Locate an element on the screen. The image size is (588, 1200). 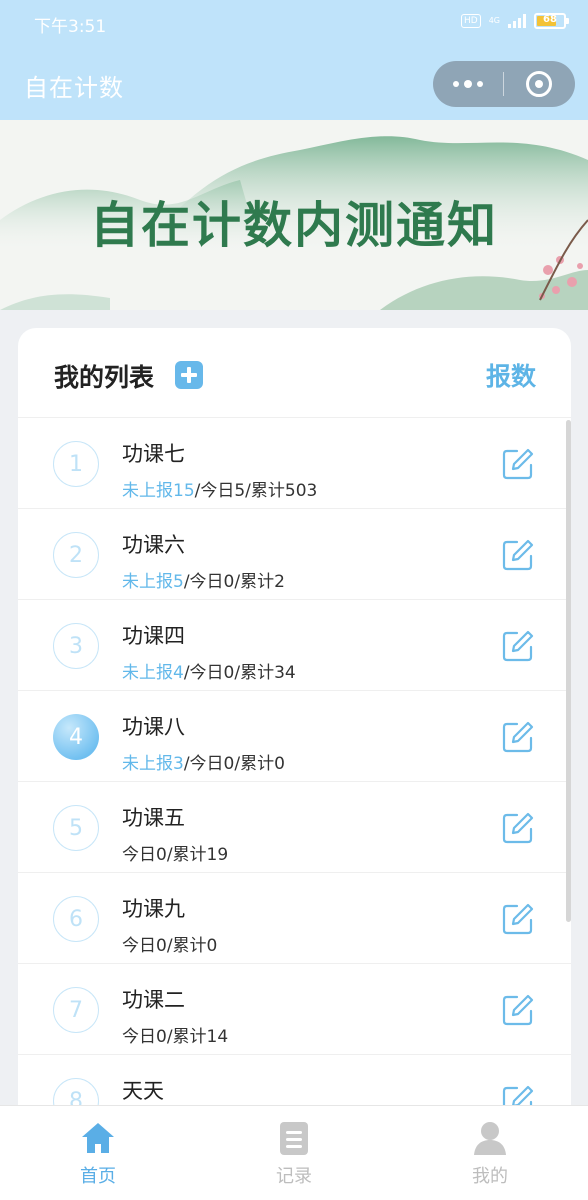
more-menu-icon is located at coordinates (468, 84).